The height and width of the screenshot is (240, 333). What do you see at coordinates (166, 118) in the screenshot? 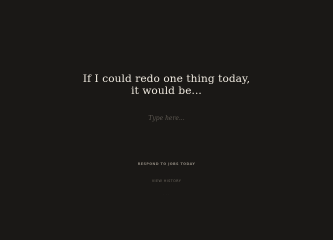
I see `answer-input` at bounding box center [166, 118].